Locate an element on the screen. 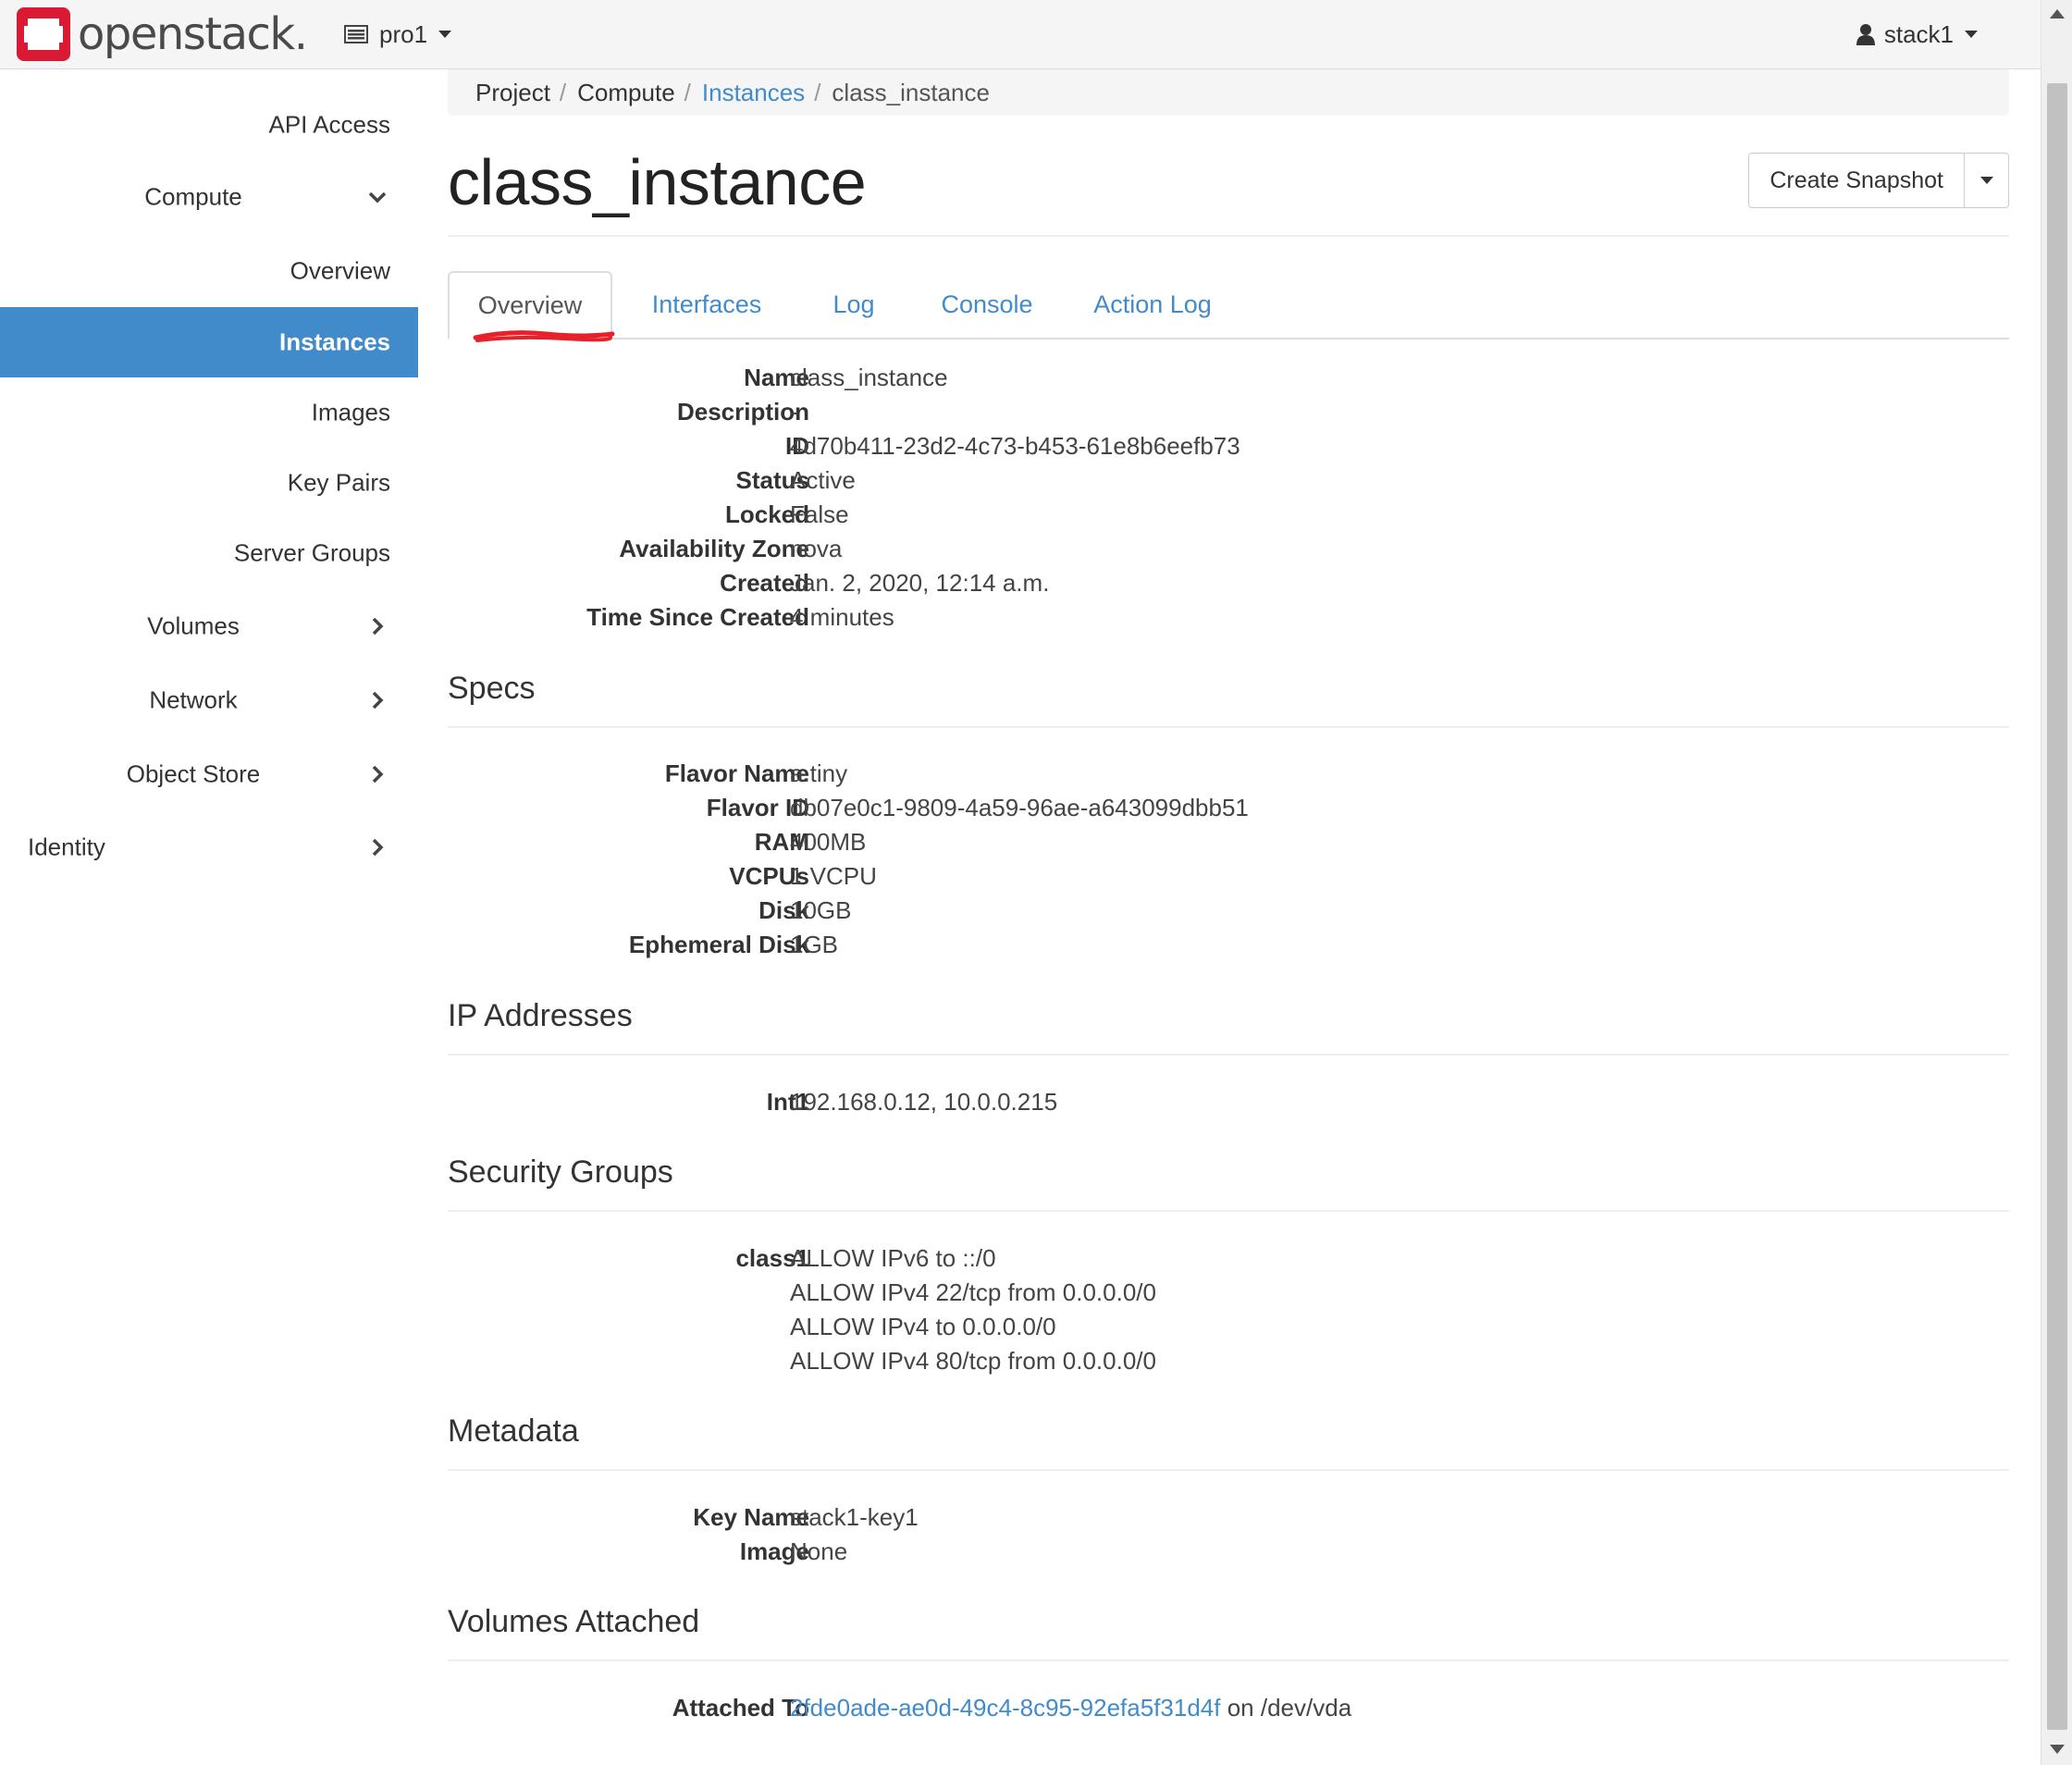  detail-row-image: Image None is located at coordinates (794, 1551).